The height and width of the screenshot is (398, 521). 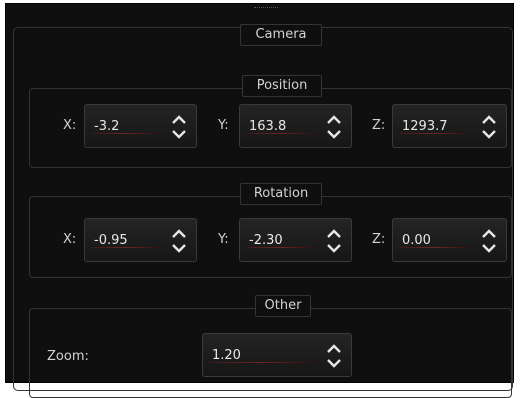 What do you see at coordinates (125, 133) in the screenshot?
I see `position-x-underline` at bounding box center [125, 133].